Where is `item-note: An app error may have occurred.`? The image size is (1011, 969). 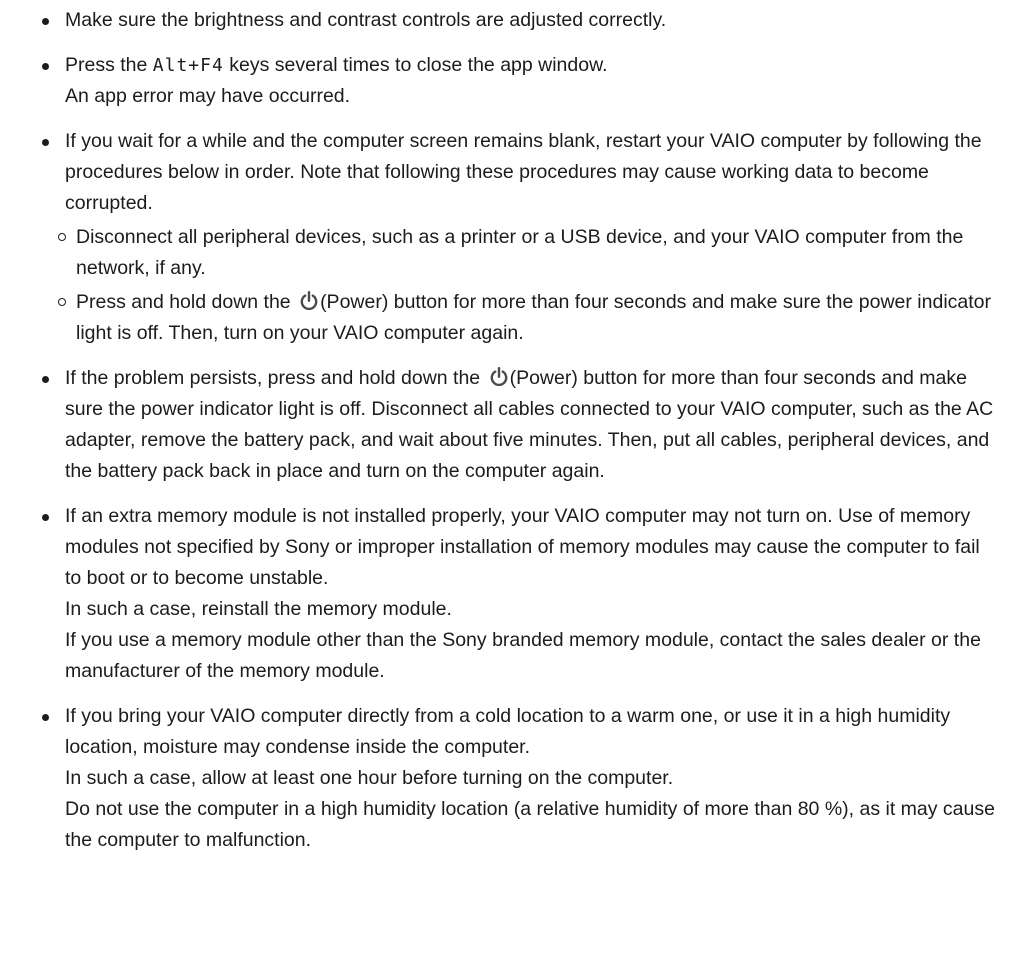
item-note: An app error may have occurred. is located at coordinates (208, 96).